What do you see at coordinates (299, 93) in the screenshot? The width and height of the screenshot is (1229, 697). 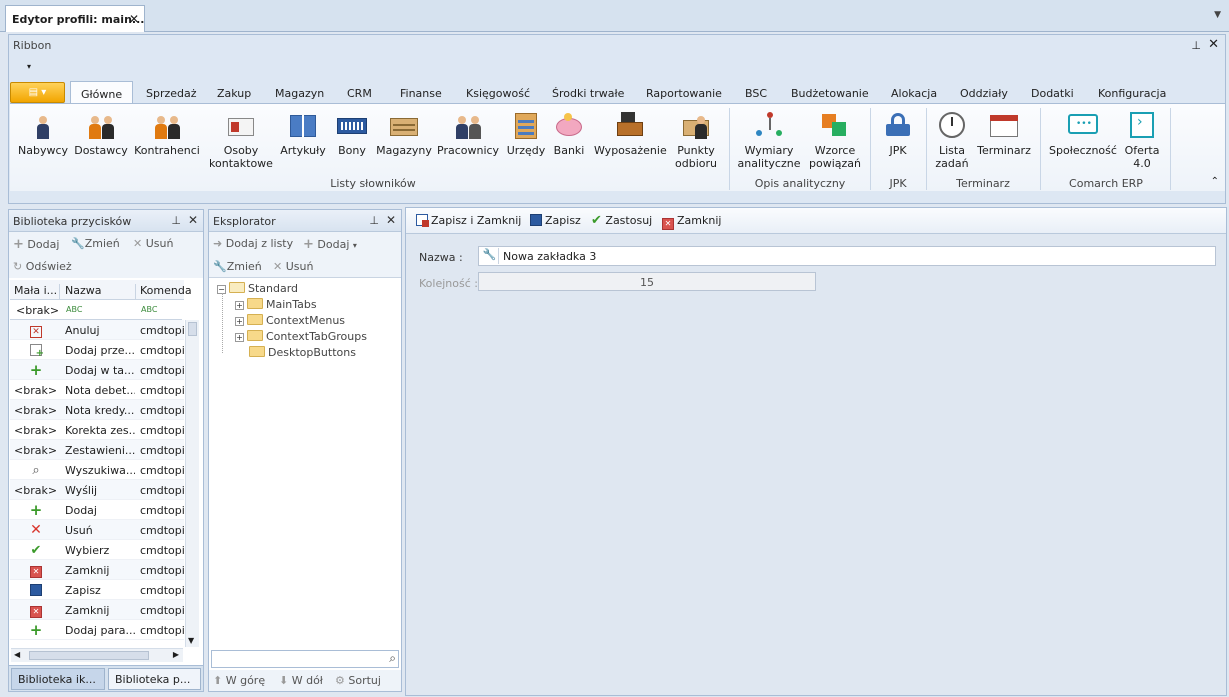 I see `tab-magazyn: Magazyn` at bounding box center [299, 93].